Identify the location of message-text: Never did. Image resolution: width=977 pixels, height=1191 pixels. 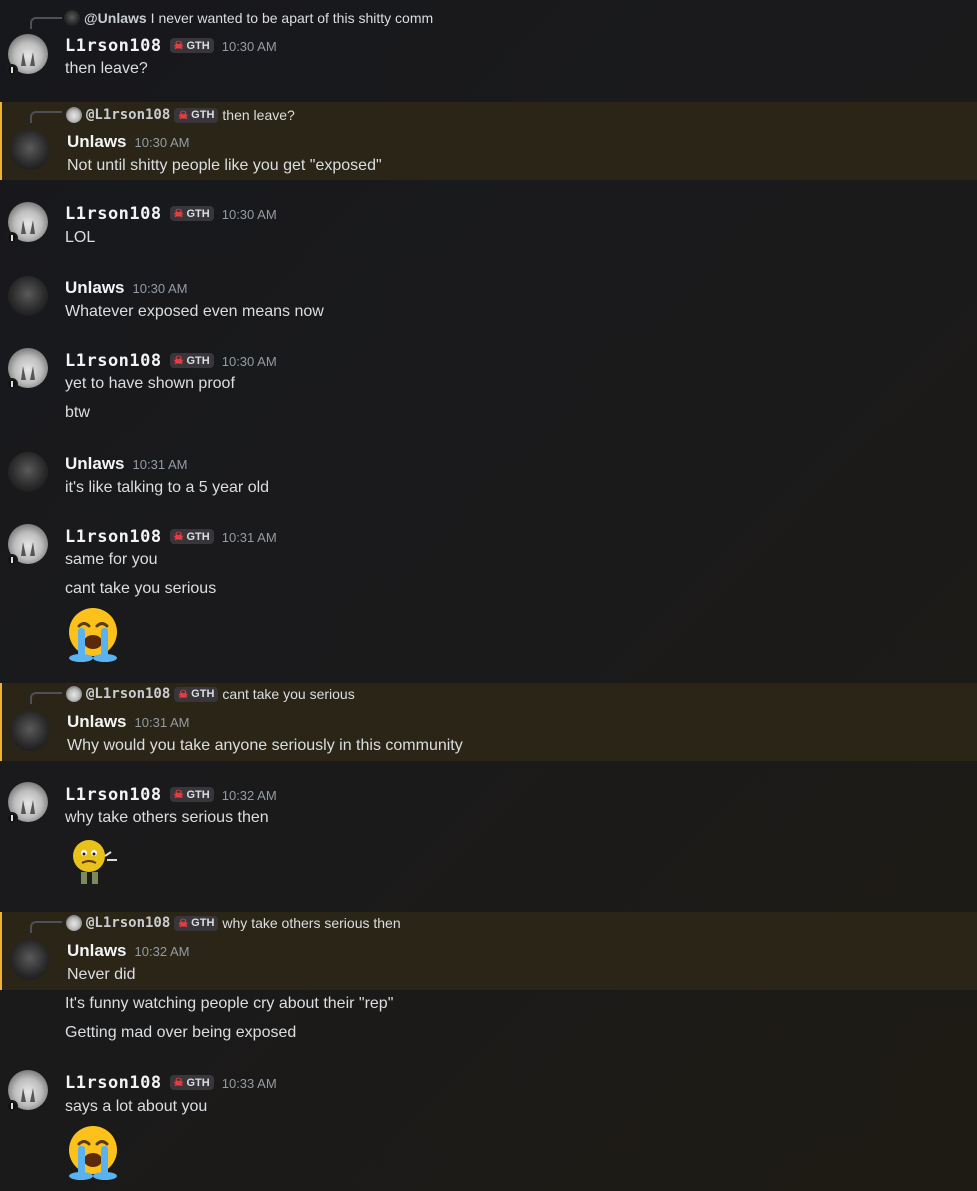
(101, 974).